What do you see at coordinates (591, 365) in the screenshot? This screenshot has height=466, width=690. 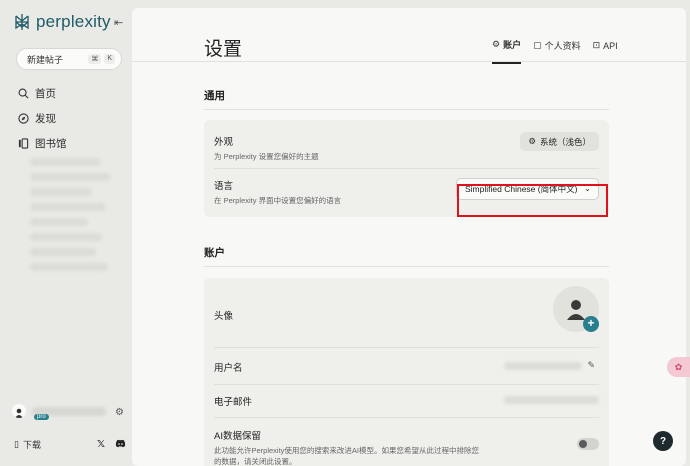 I see `edit-icon: ✎` at bounding box center [591, 365].